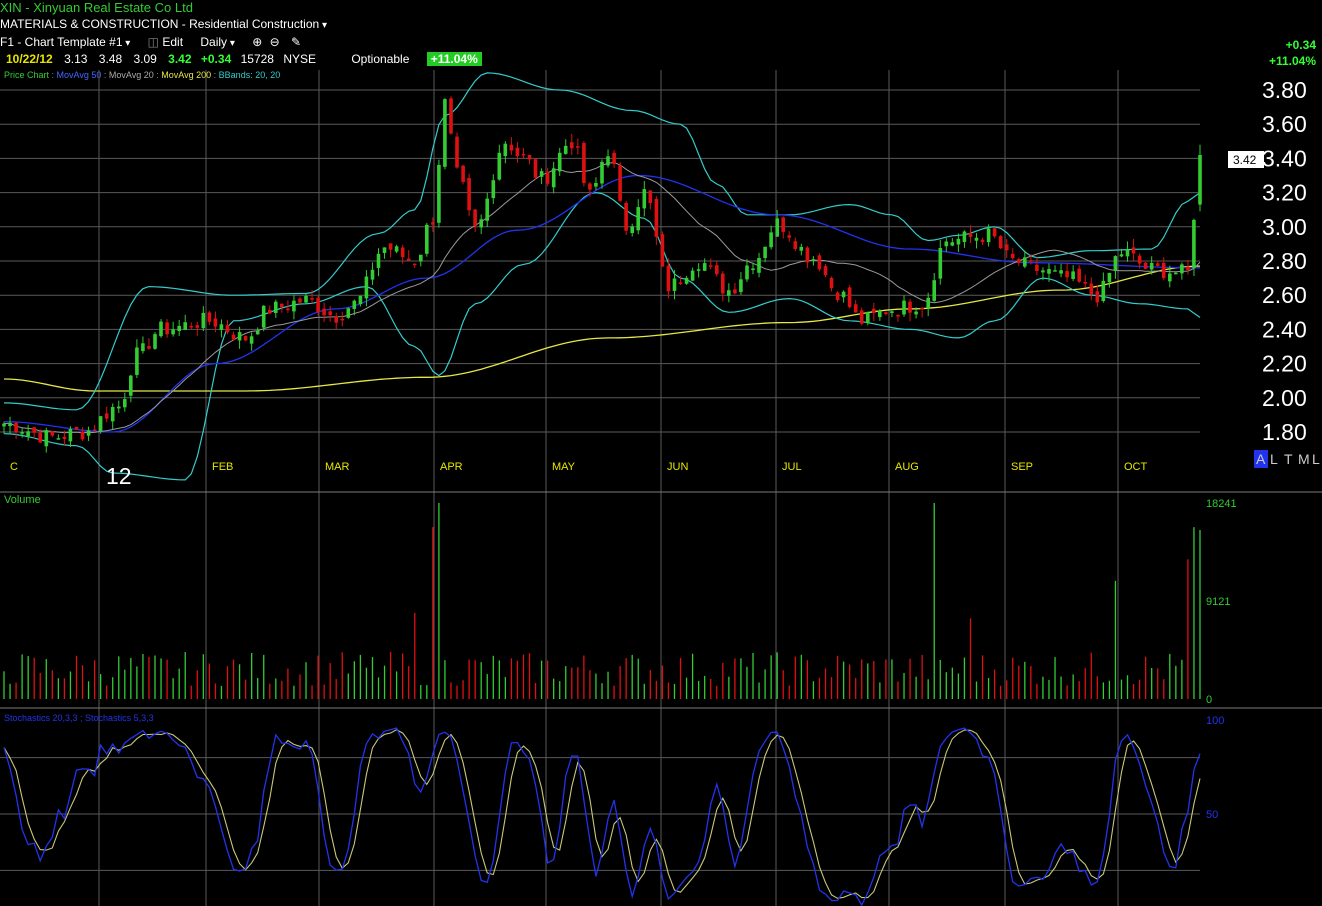 Image resolution: width=1322 pixels, height=906 pixels. What do you see at coordinates (792, 467) in the screenshot?
I see `month-label: JUL` at bounding box center [792, 467].